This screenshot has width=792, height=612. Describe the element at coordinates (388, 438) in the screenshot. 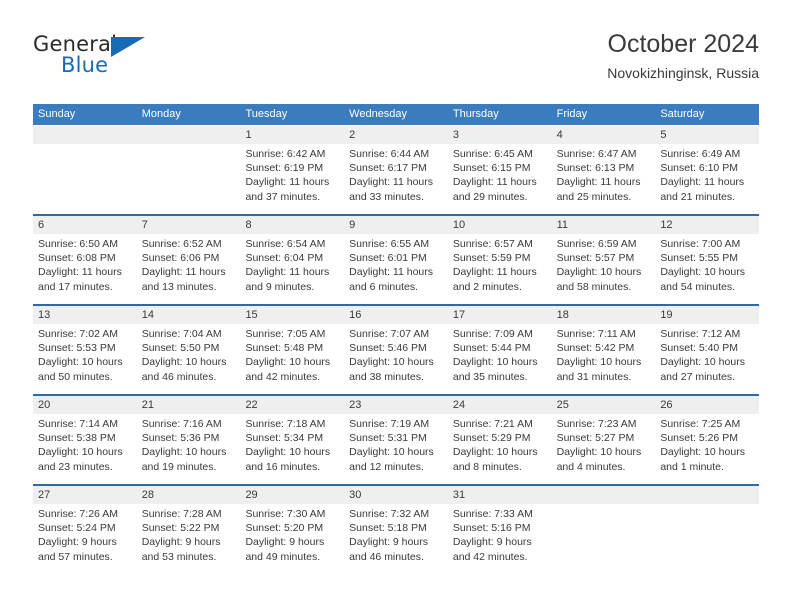

I see `sunset-time: Sunset: 5:31 PM` at that location.